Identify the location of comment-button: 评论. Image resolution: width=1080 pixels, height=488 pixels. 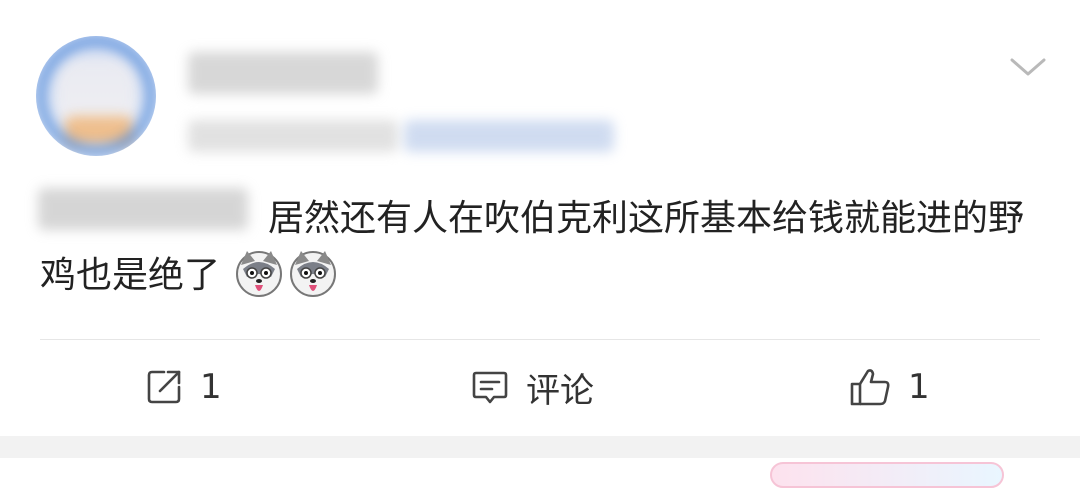
(532, 387).